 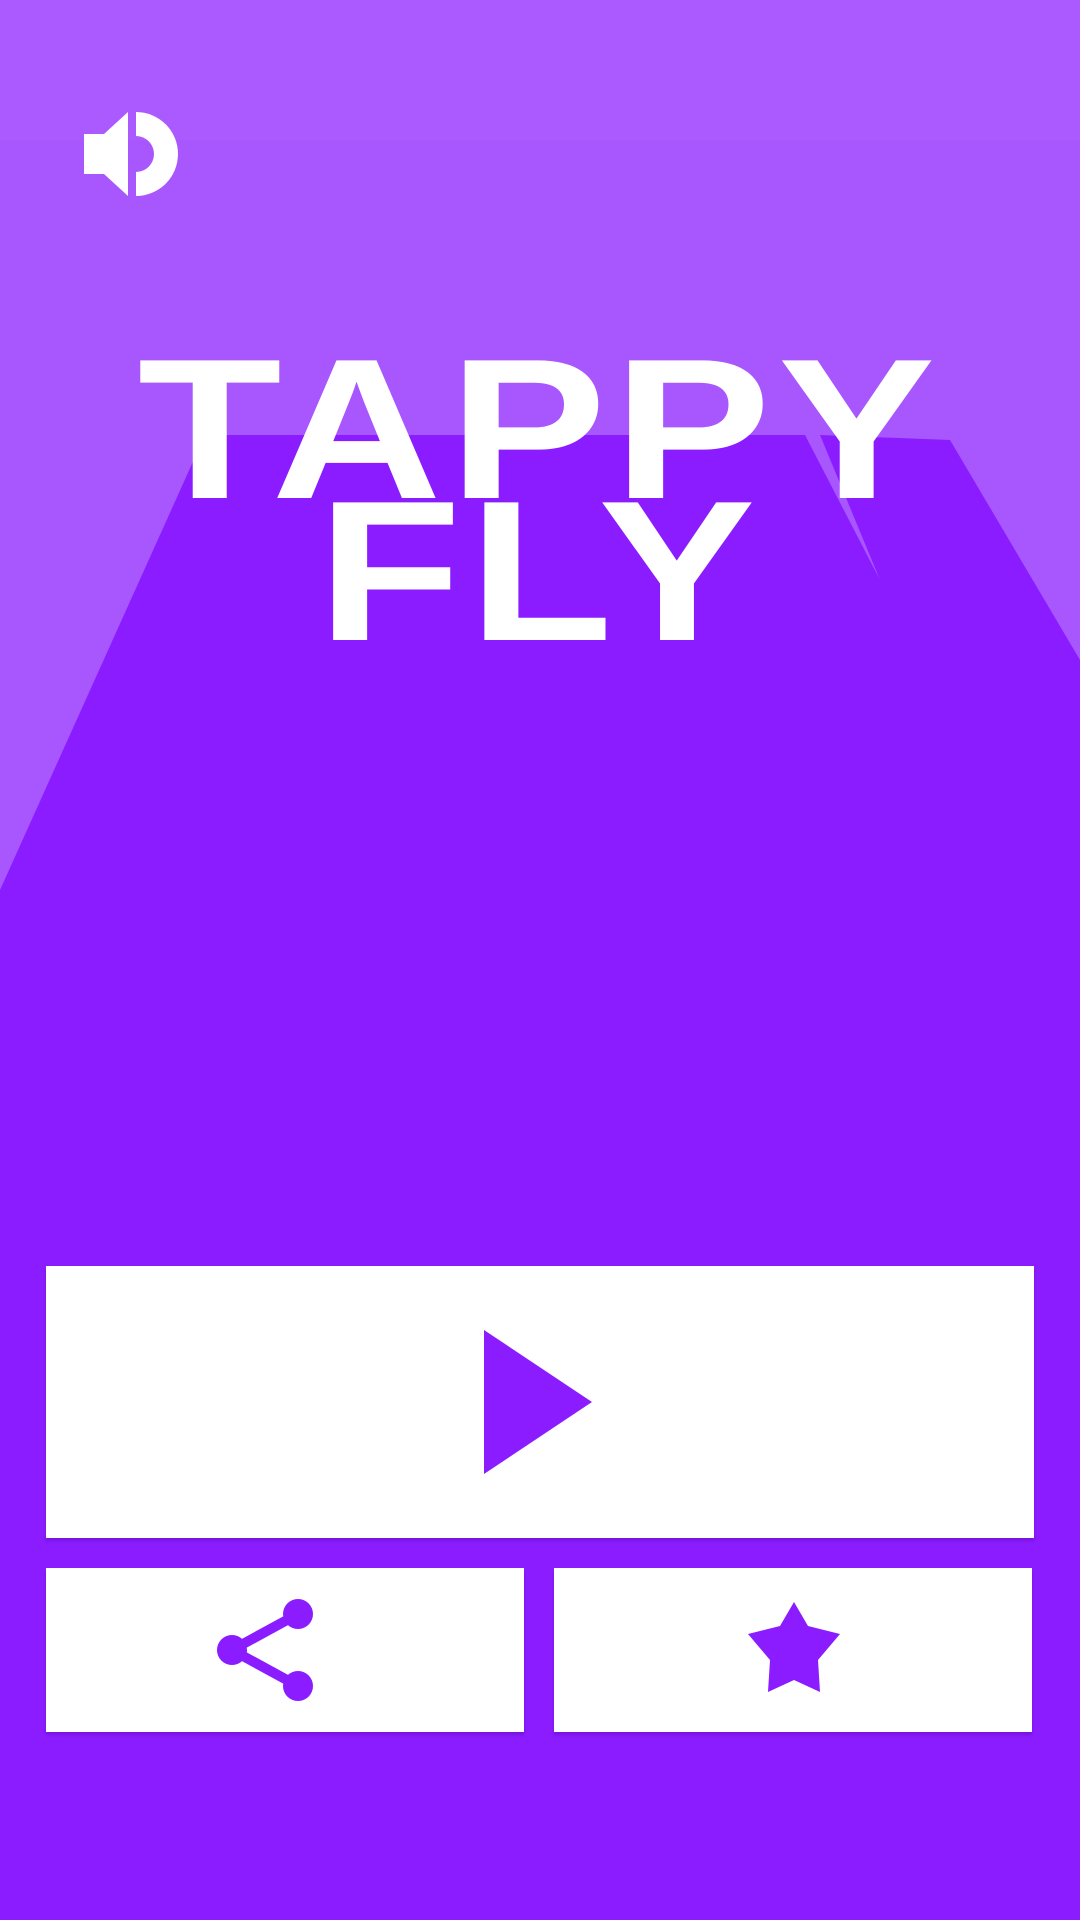 I want to click on sound-toggle-button, so click(x=130, y=154).